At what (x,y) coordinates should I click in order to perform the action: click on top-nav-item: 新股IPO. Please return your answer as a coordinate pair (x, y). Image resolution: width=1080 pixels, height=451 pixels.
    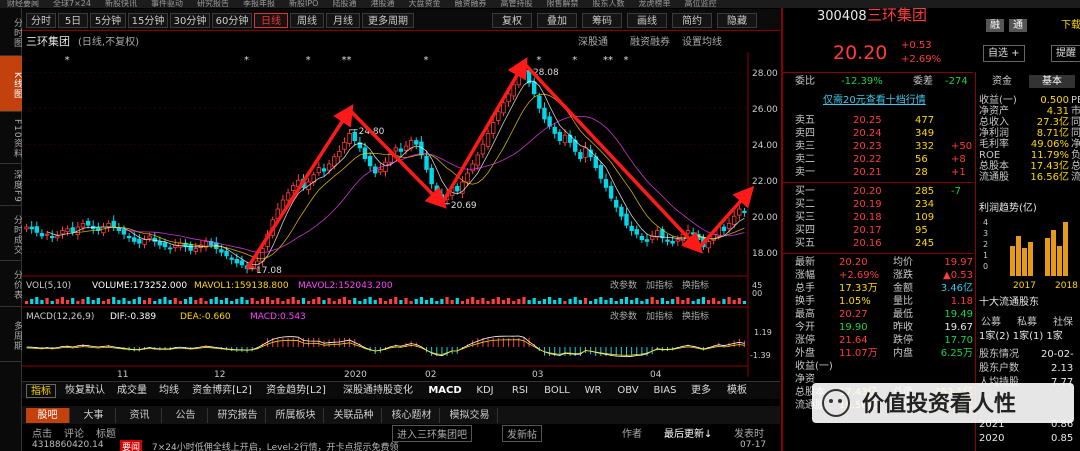
    Looking at the image, I should click on (303, 4).